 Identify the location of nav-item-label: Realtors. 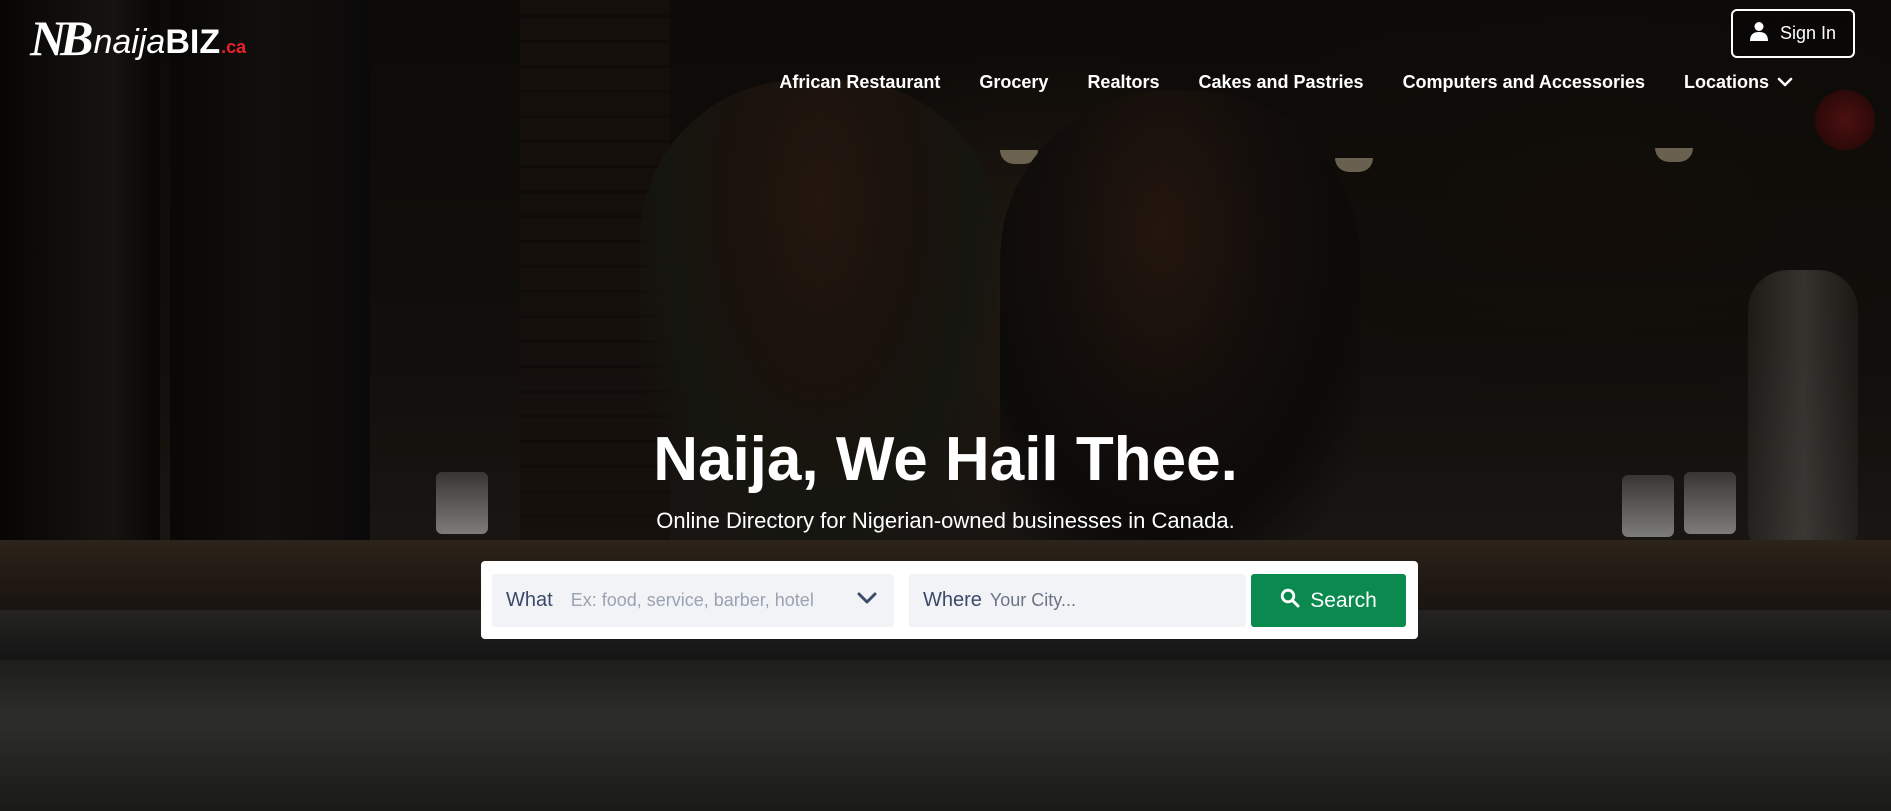
(1123, 82).